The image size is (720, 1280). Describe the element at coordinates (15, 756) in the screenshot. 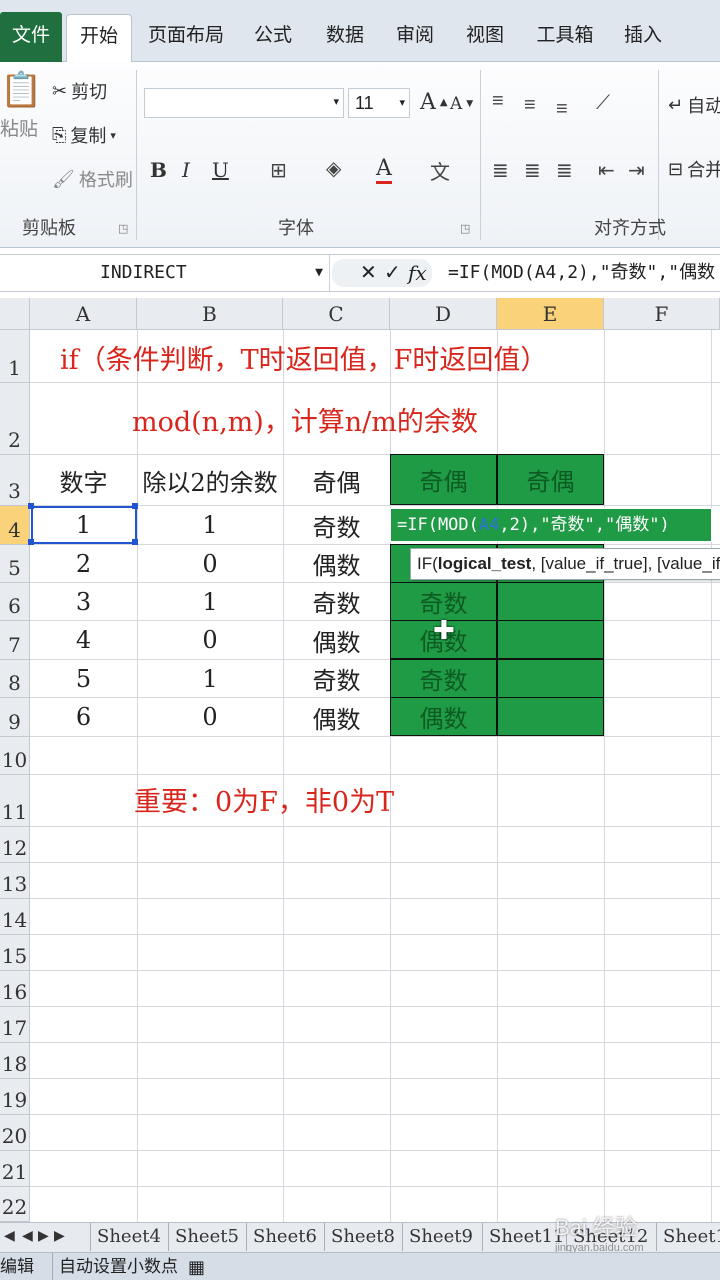

I see `row-header-10: 10` at that location.